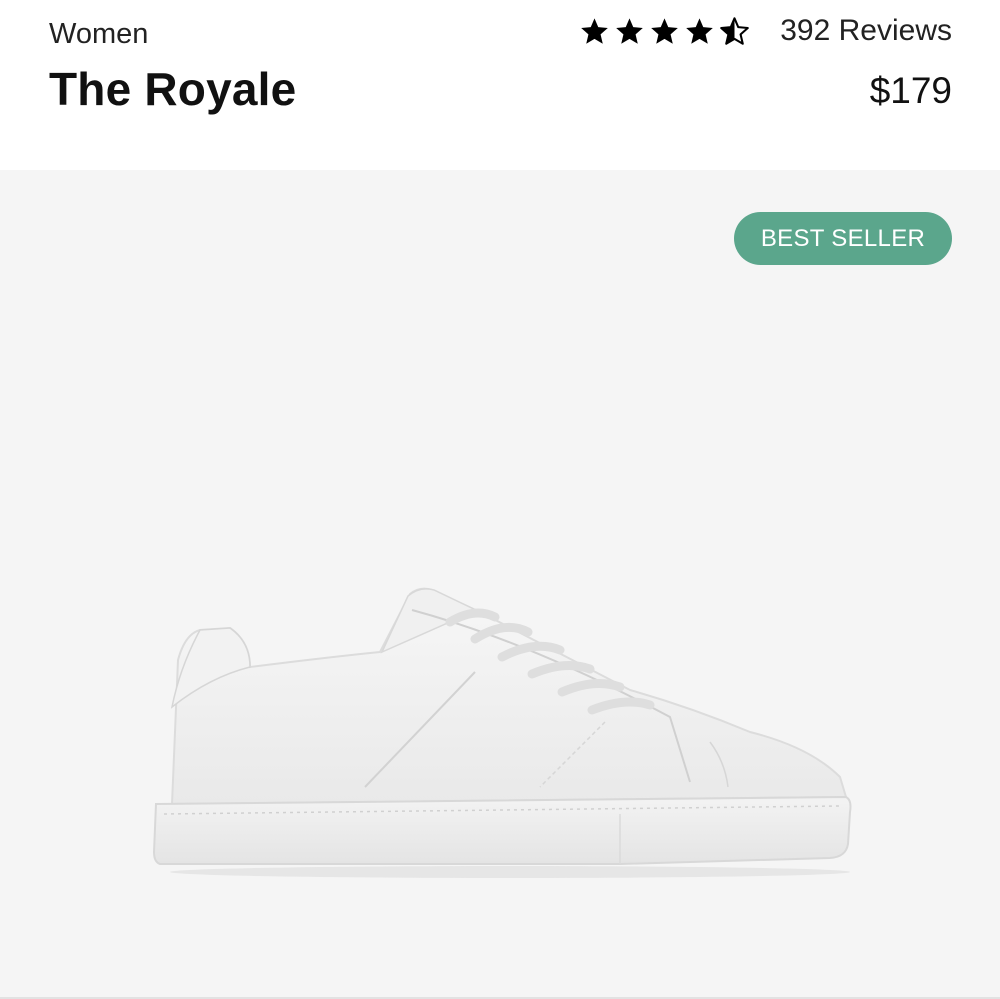 This screenshot has height=999, width=1000. Describe the element at coordinates (510, 872) in the screenshot. I see `shoe-shadow` at that location.